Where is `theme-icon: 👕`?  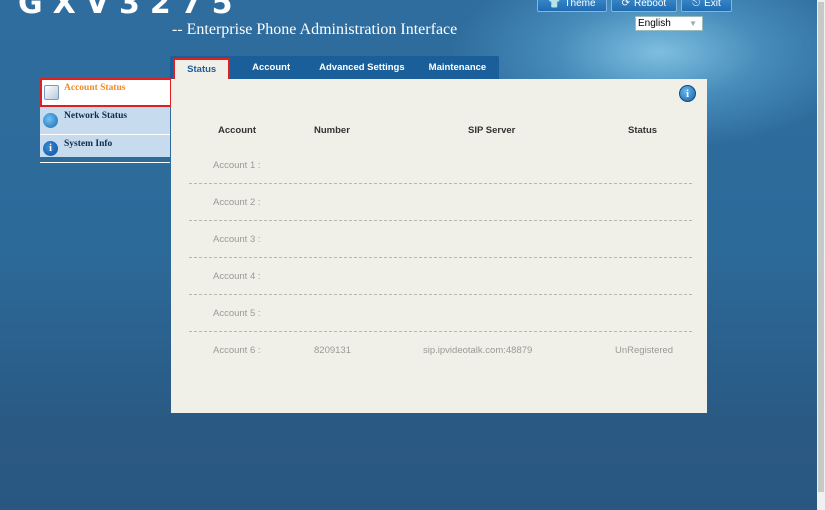
theme-icon: 👕 is located at coordinates (554, 4).